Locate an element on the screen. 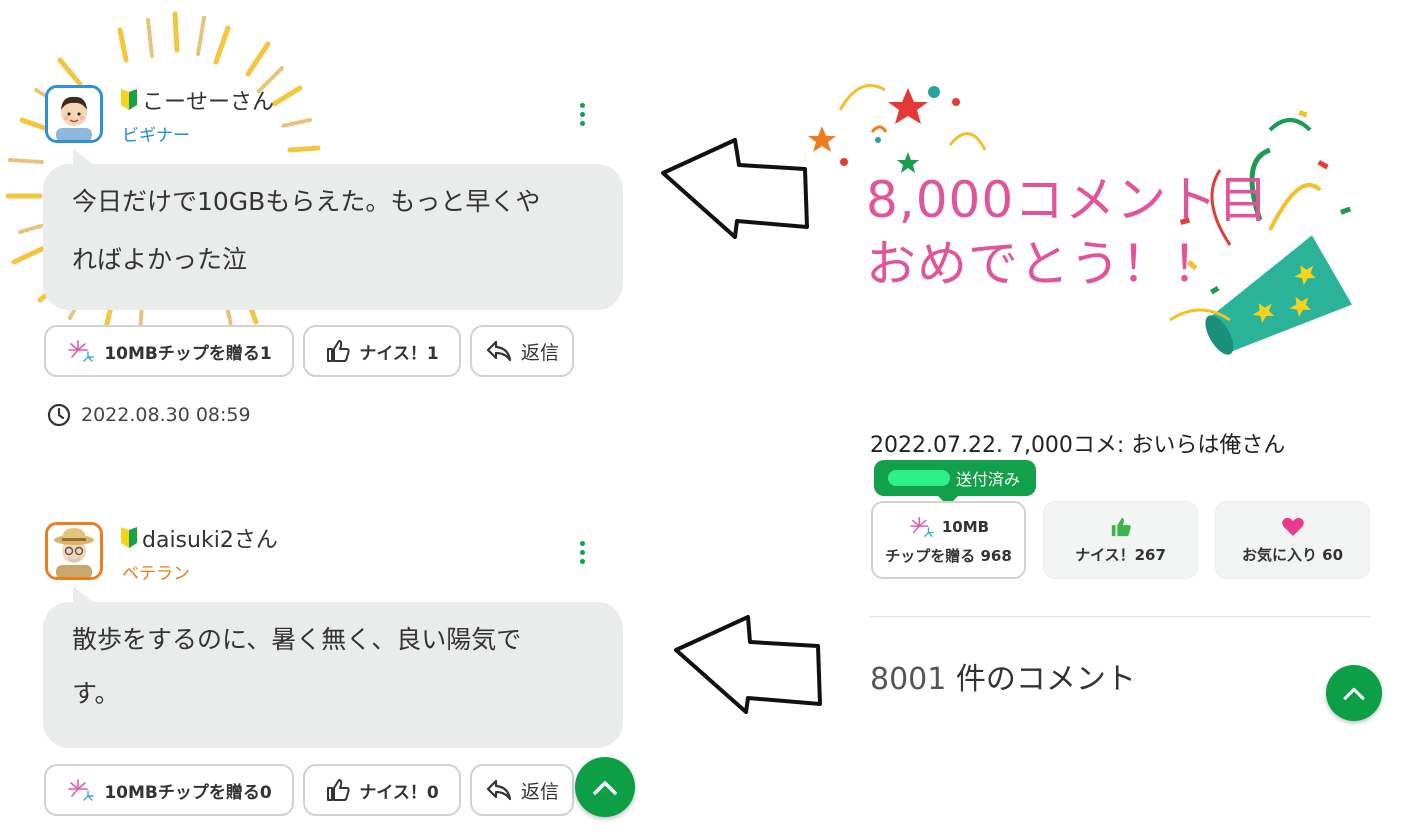 This screenshot has height=838, width=1420. tip-button-label: 10MBチップを贈る1 is located at coordinates (188, 353).